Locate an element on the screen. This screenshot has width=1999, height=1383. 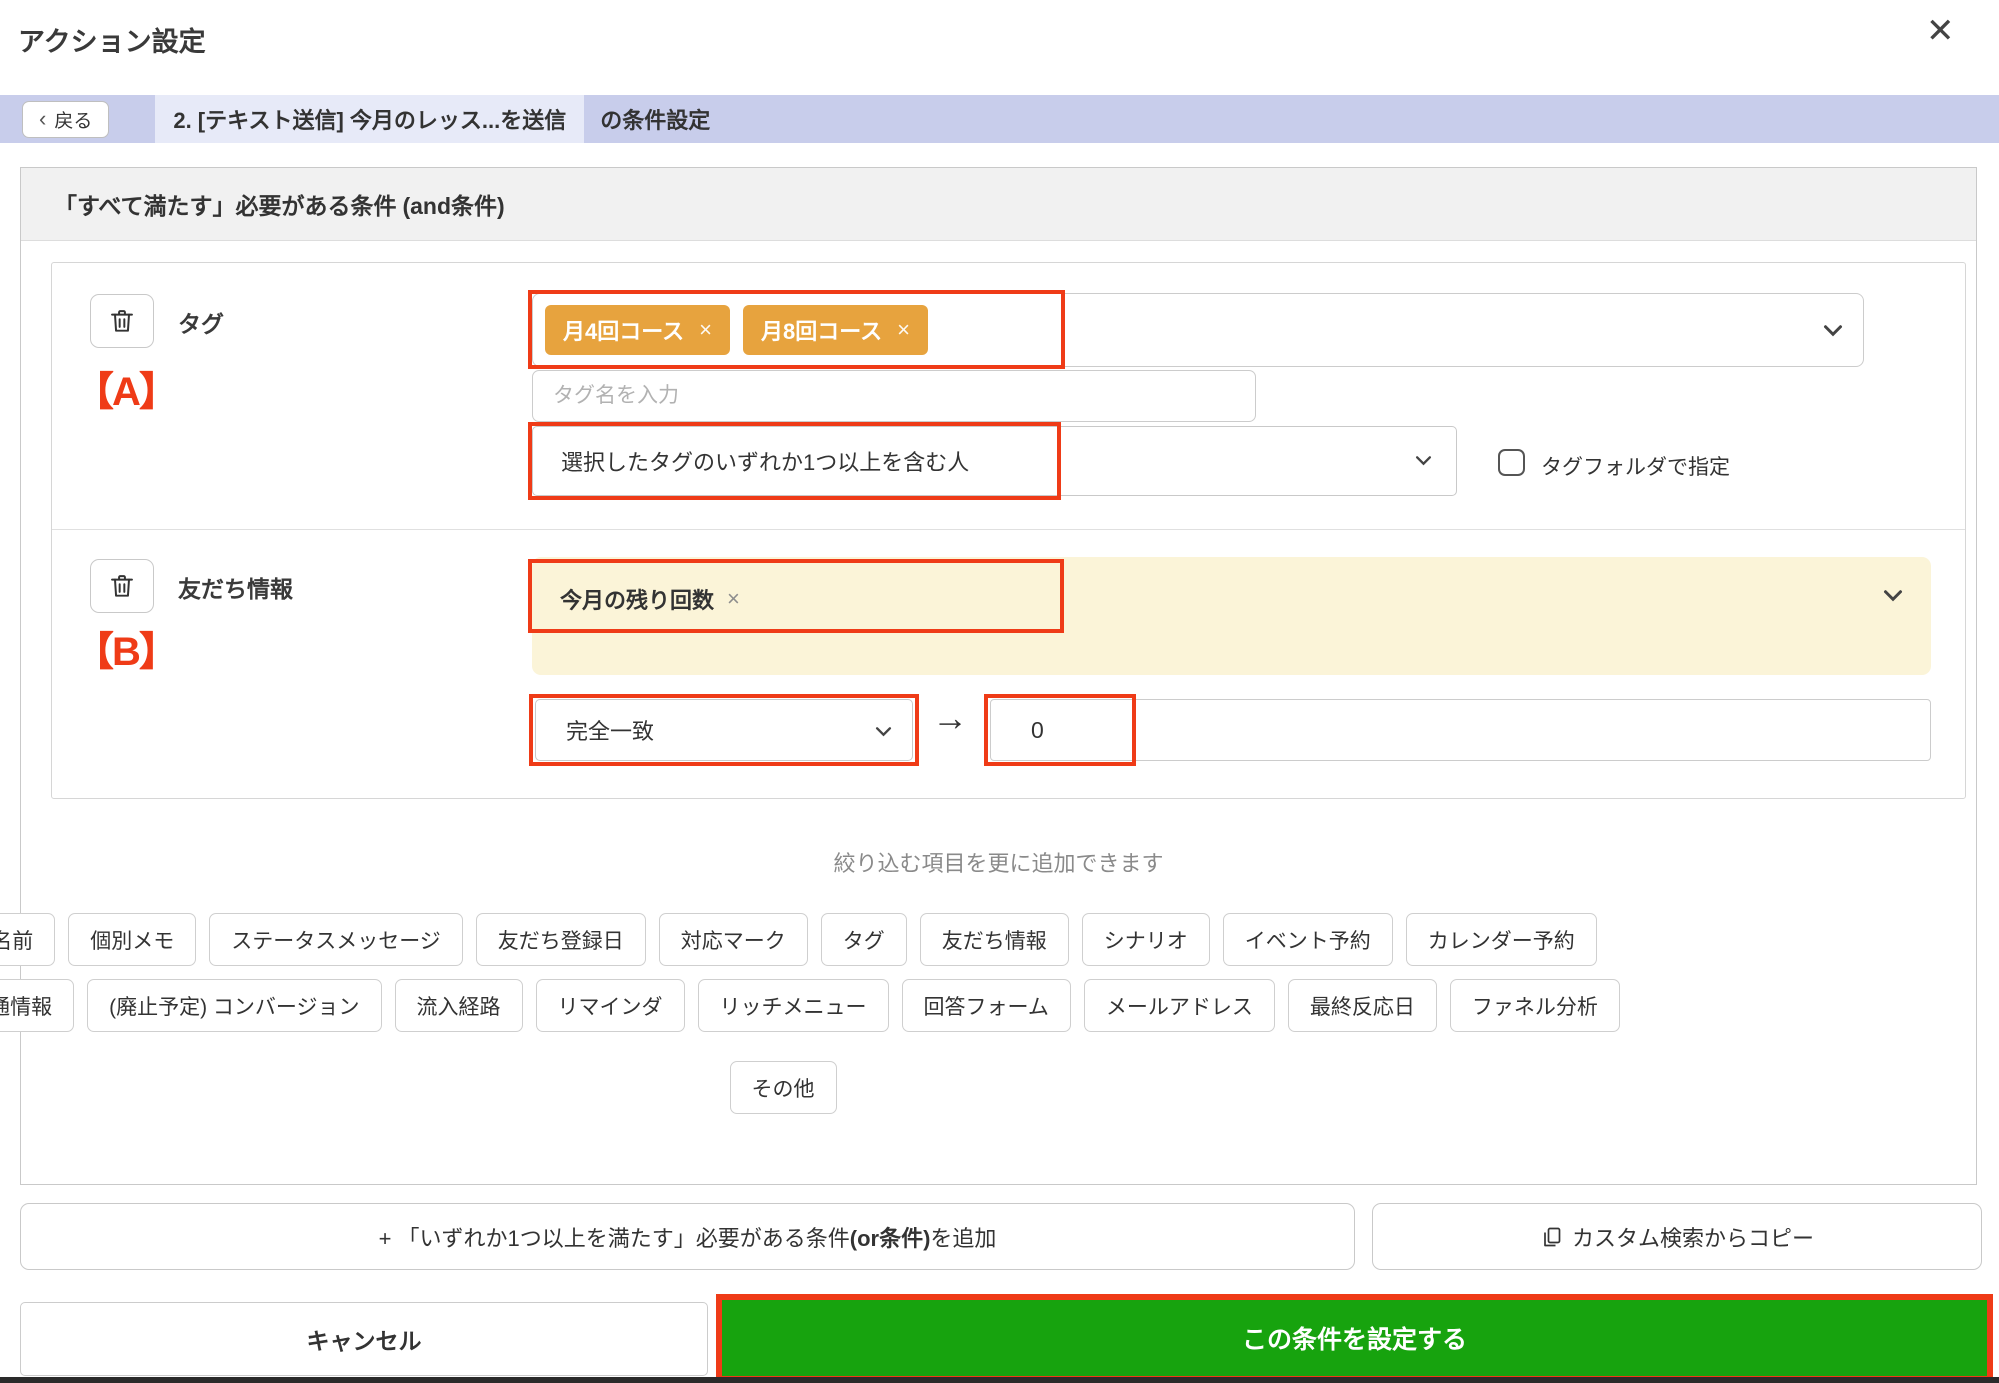
add-item-button: 共通情報 is located at coordinates (37, 1005).